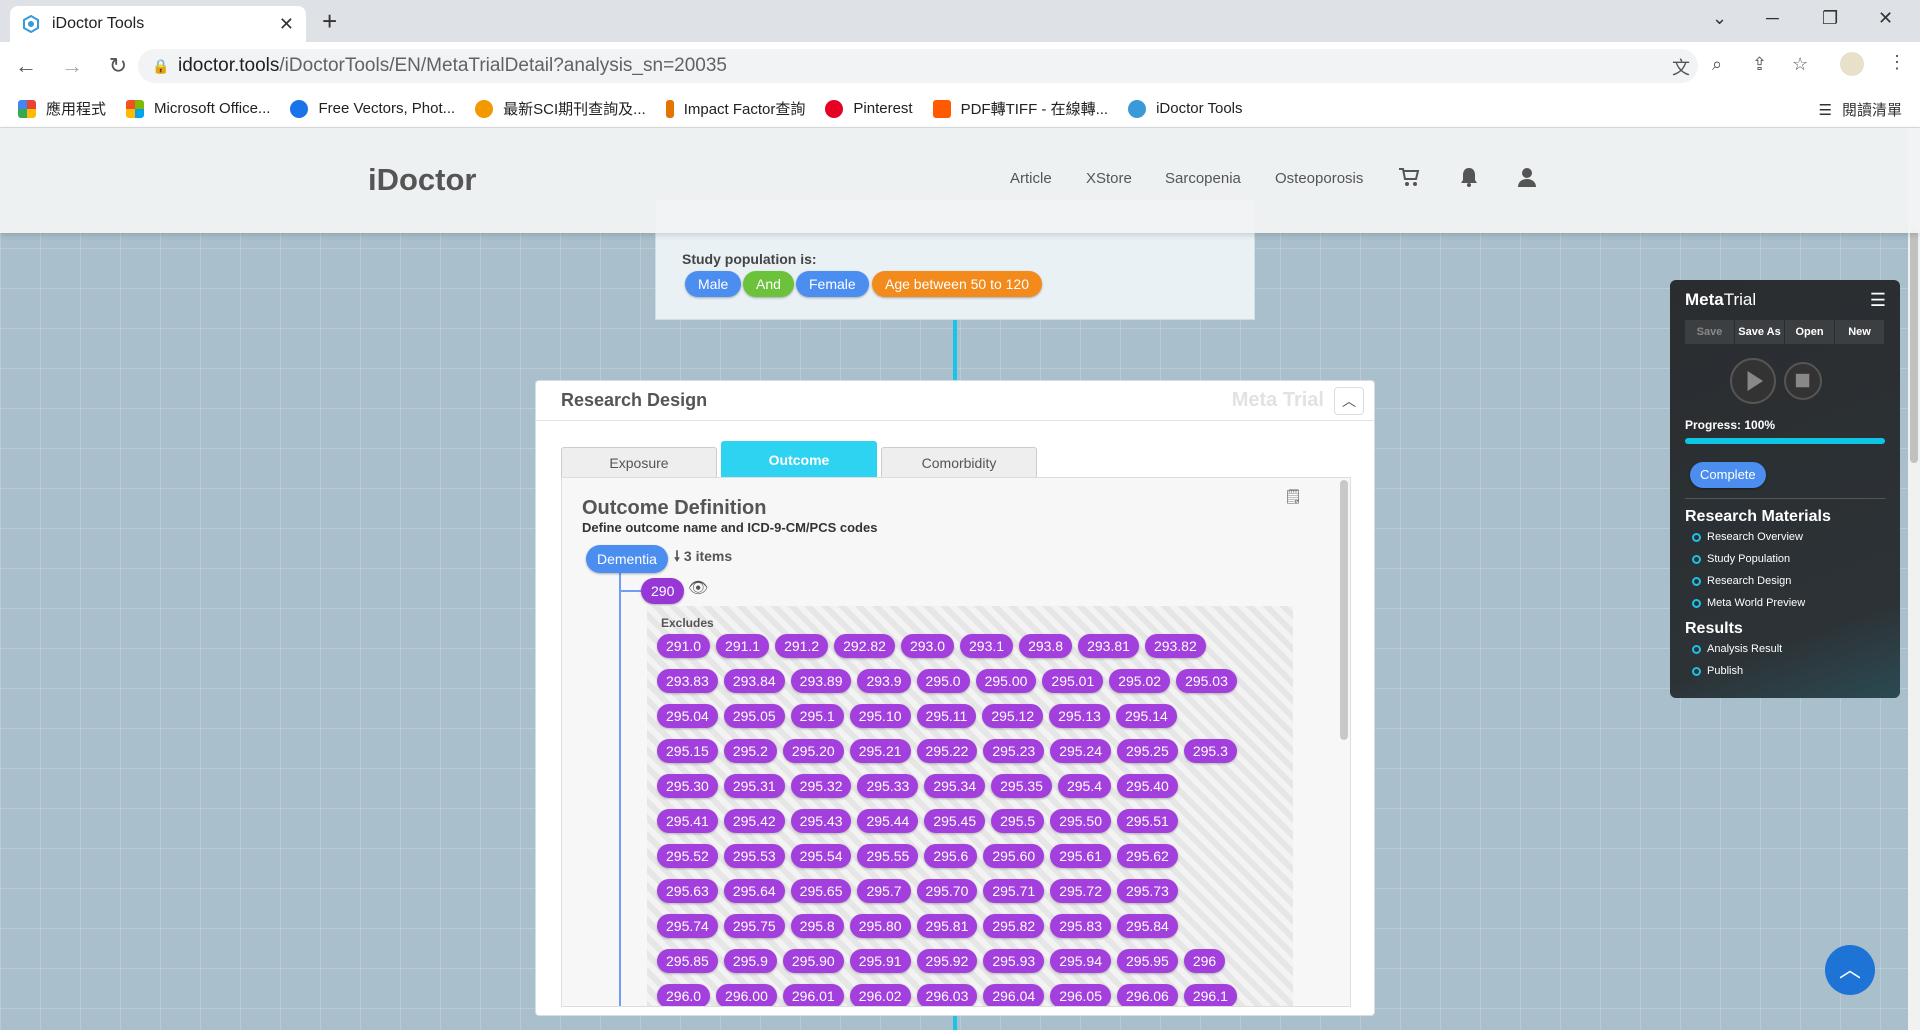 This screenshot has width=1920, height=1030. What do you see at coordinates (880, 995) in the screenshot?
I see `excluded-code-pill: 296.02` at bounding box center [880, 995].